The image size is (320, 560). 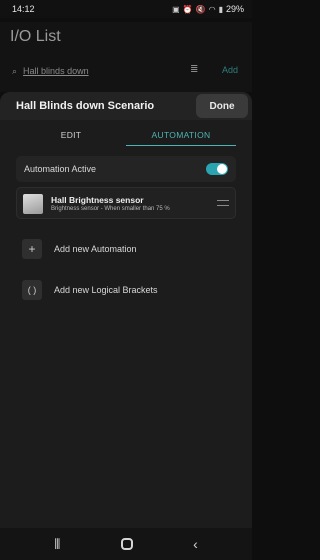 I want to click on toggle-knob, so click(x=222, y=169).